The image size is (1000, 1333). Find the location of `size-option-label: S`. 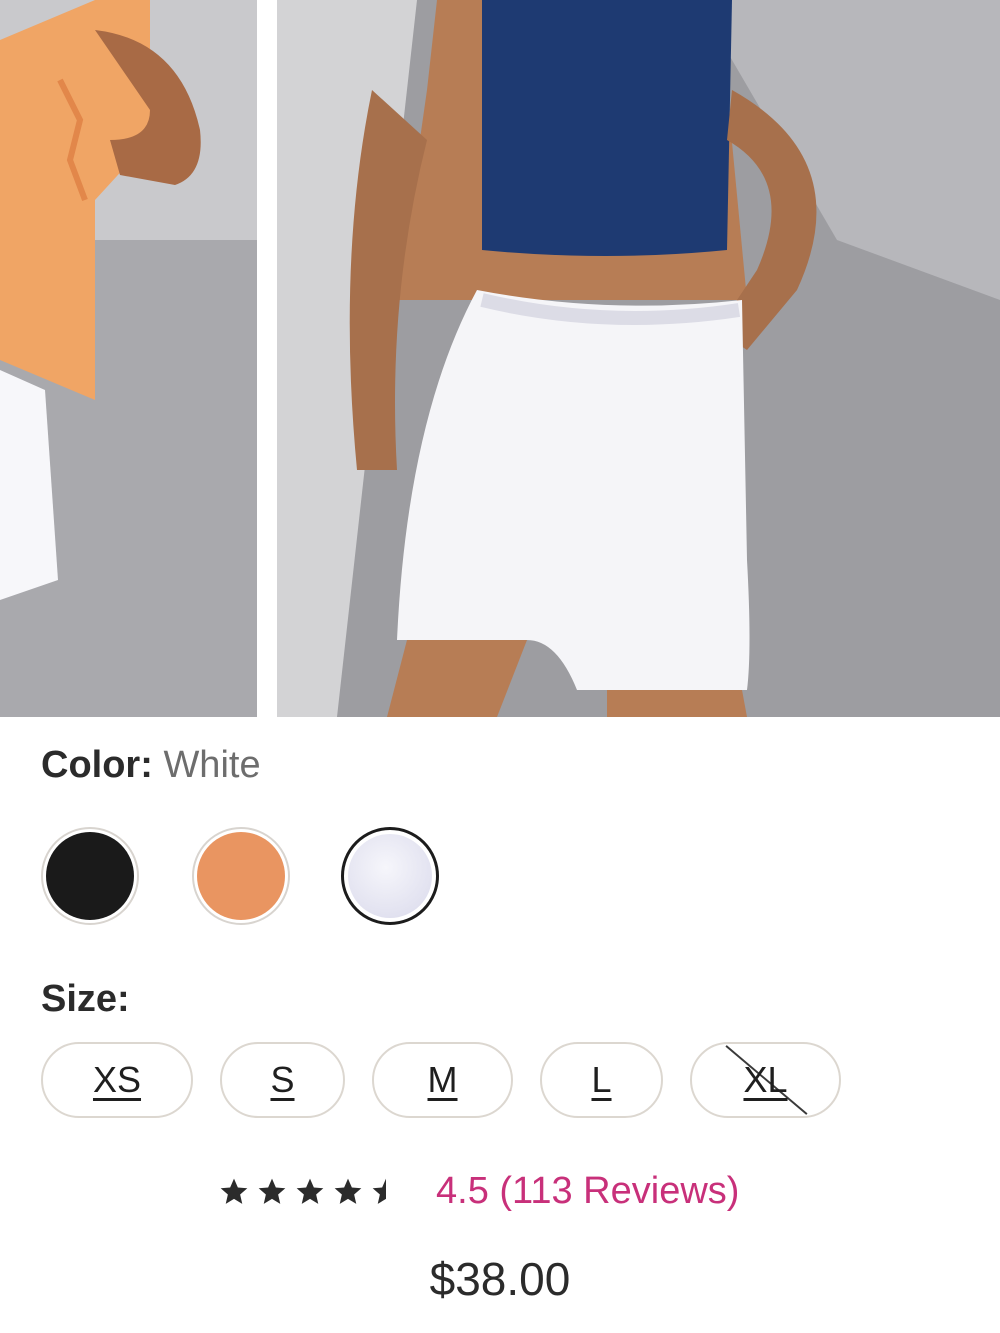

size-option-label: S is located at coordinates (282, 1079).